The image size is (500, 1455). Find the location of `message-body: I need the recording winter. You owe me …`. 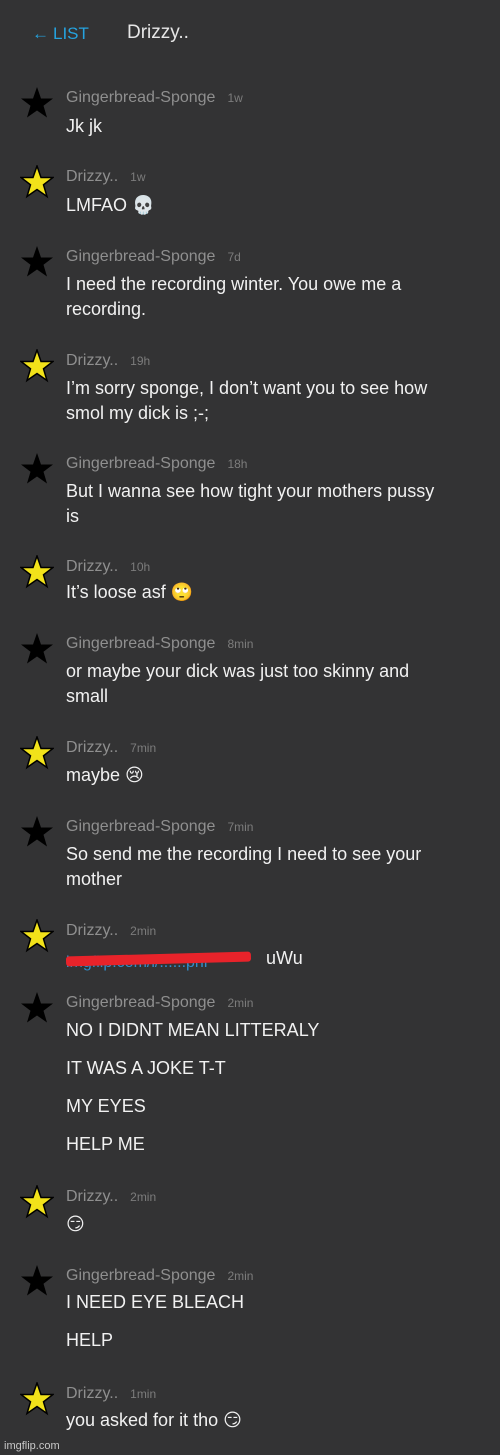

message-body: I need the recording winter. You owe me … is located at coordinates (276, 297).